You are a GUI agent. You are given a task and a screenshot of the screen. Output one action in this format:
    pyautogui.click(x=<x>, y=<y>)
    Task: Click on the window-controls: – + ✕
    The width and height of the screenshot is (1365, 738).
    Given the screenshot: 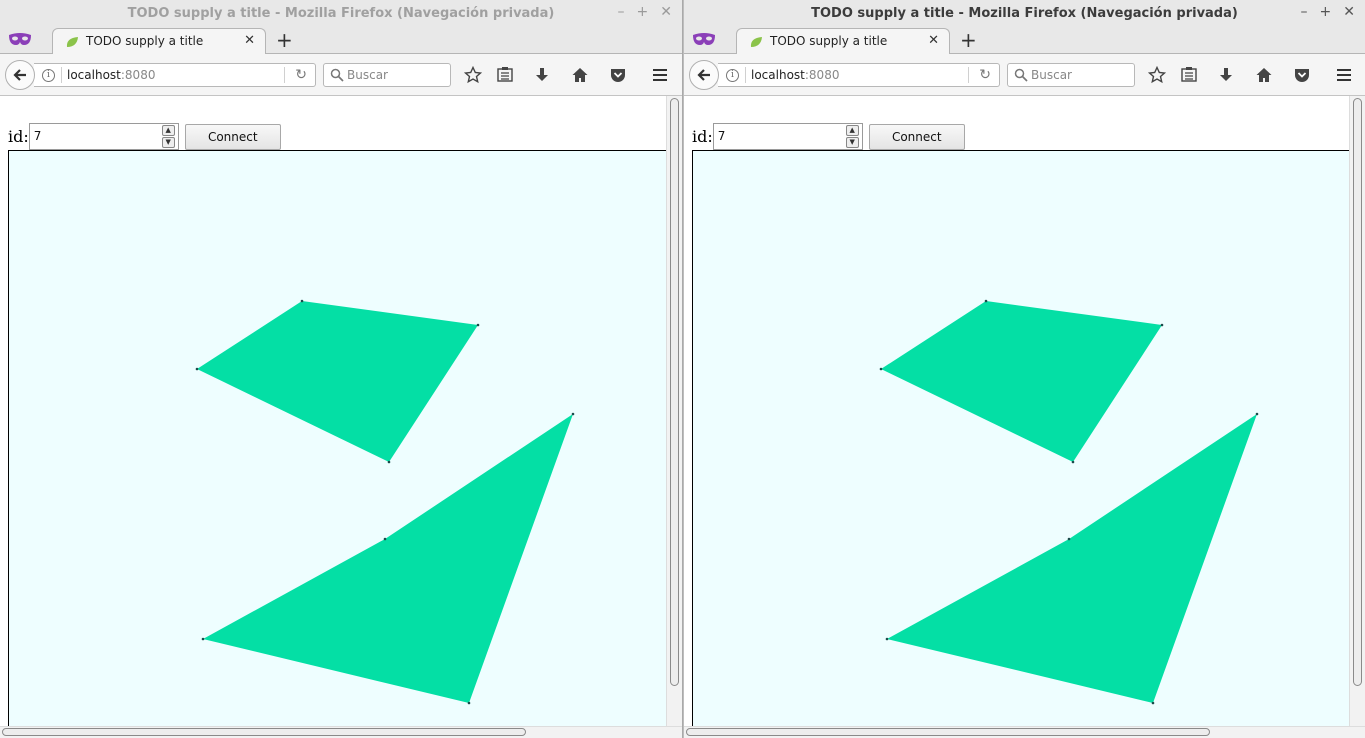 What is the action you would take?
    pyautogui.click(x=645, y=12)
    